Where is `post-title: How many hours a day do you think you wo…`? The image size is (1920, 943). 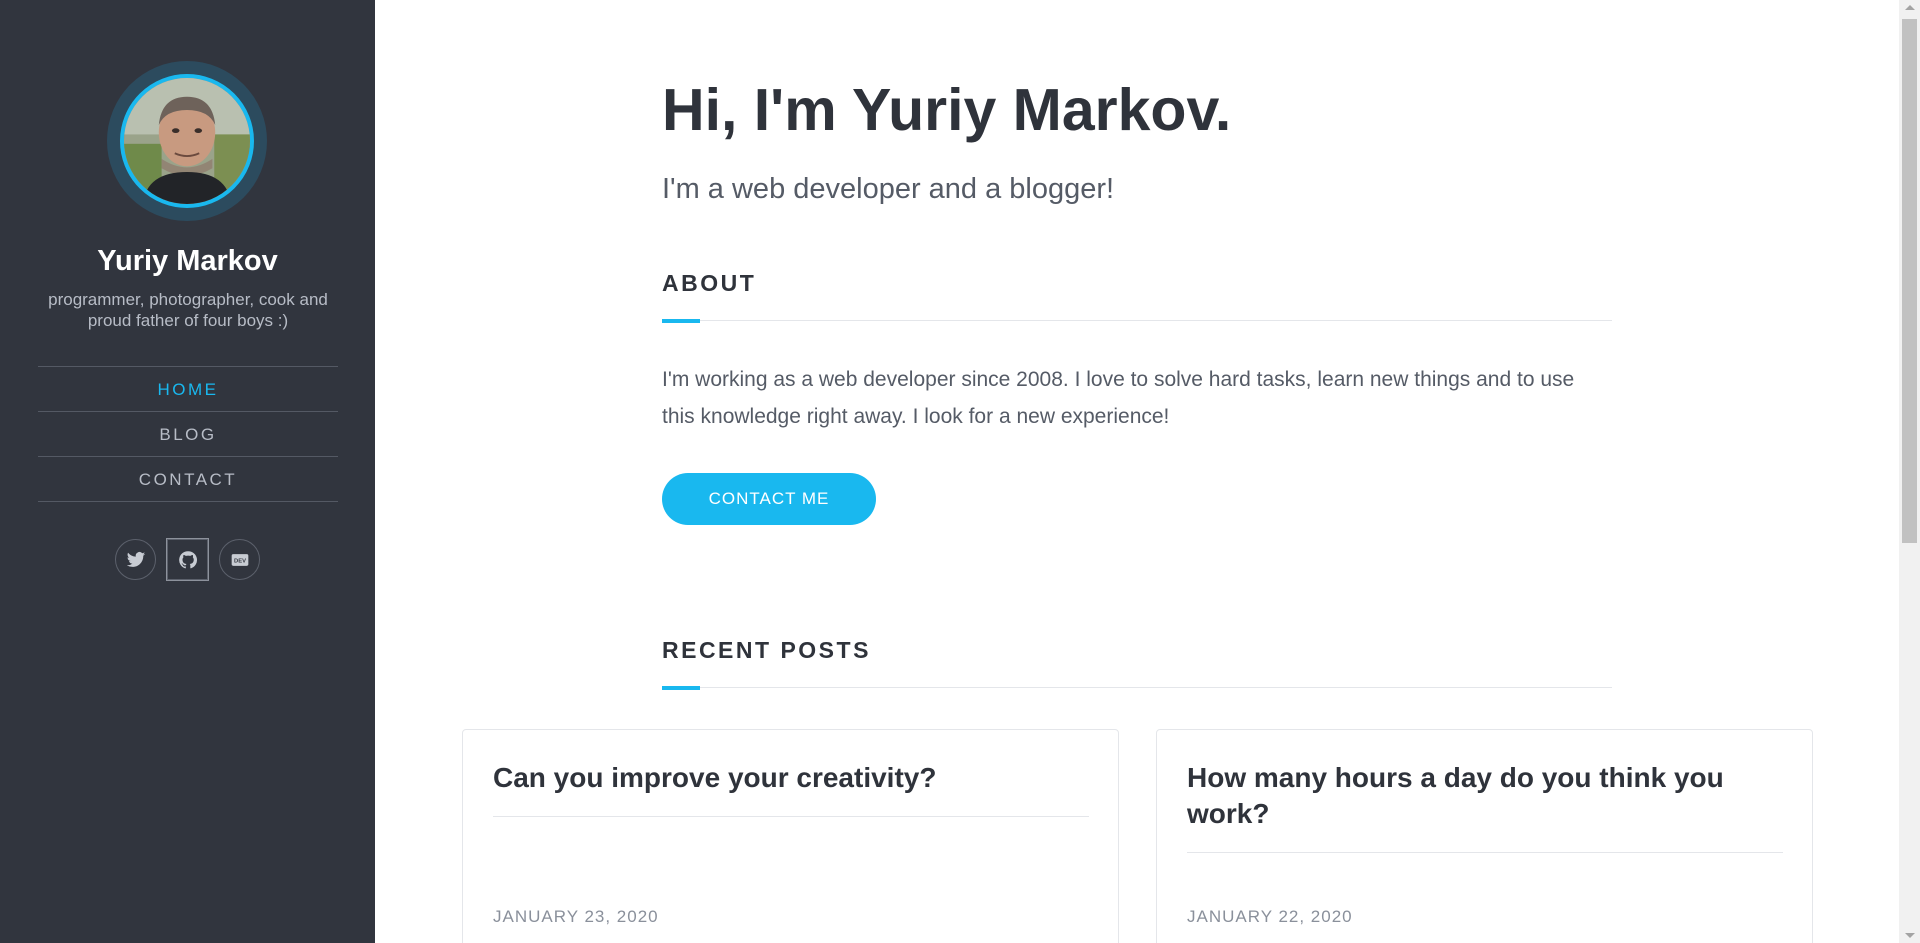 post-title: How many hours a day do you think you wo… is located at coordinates (1482, 796).